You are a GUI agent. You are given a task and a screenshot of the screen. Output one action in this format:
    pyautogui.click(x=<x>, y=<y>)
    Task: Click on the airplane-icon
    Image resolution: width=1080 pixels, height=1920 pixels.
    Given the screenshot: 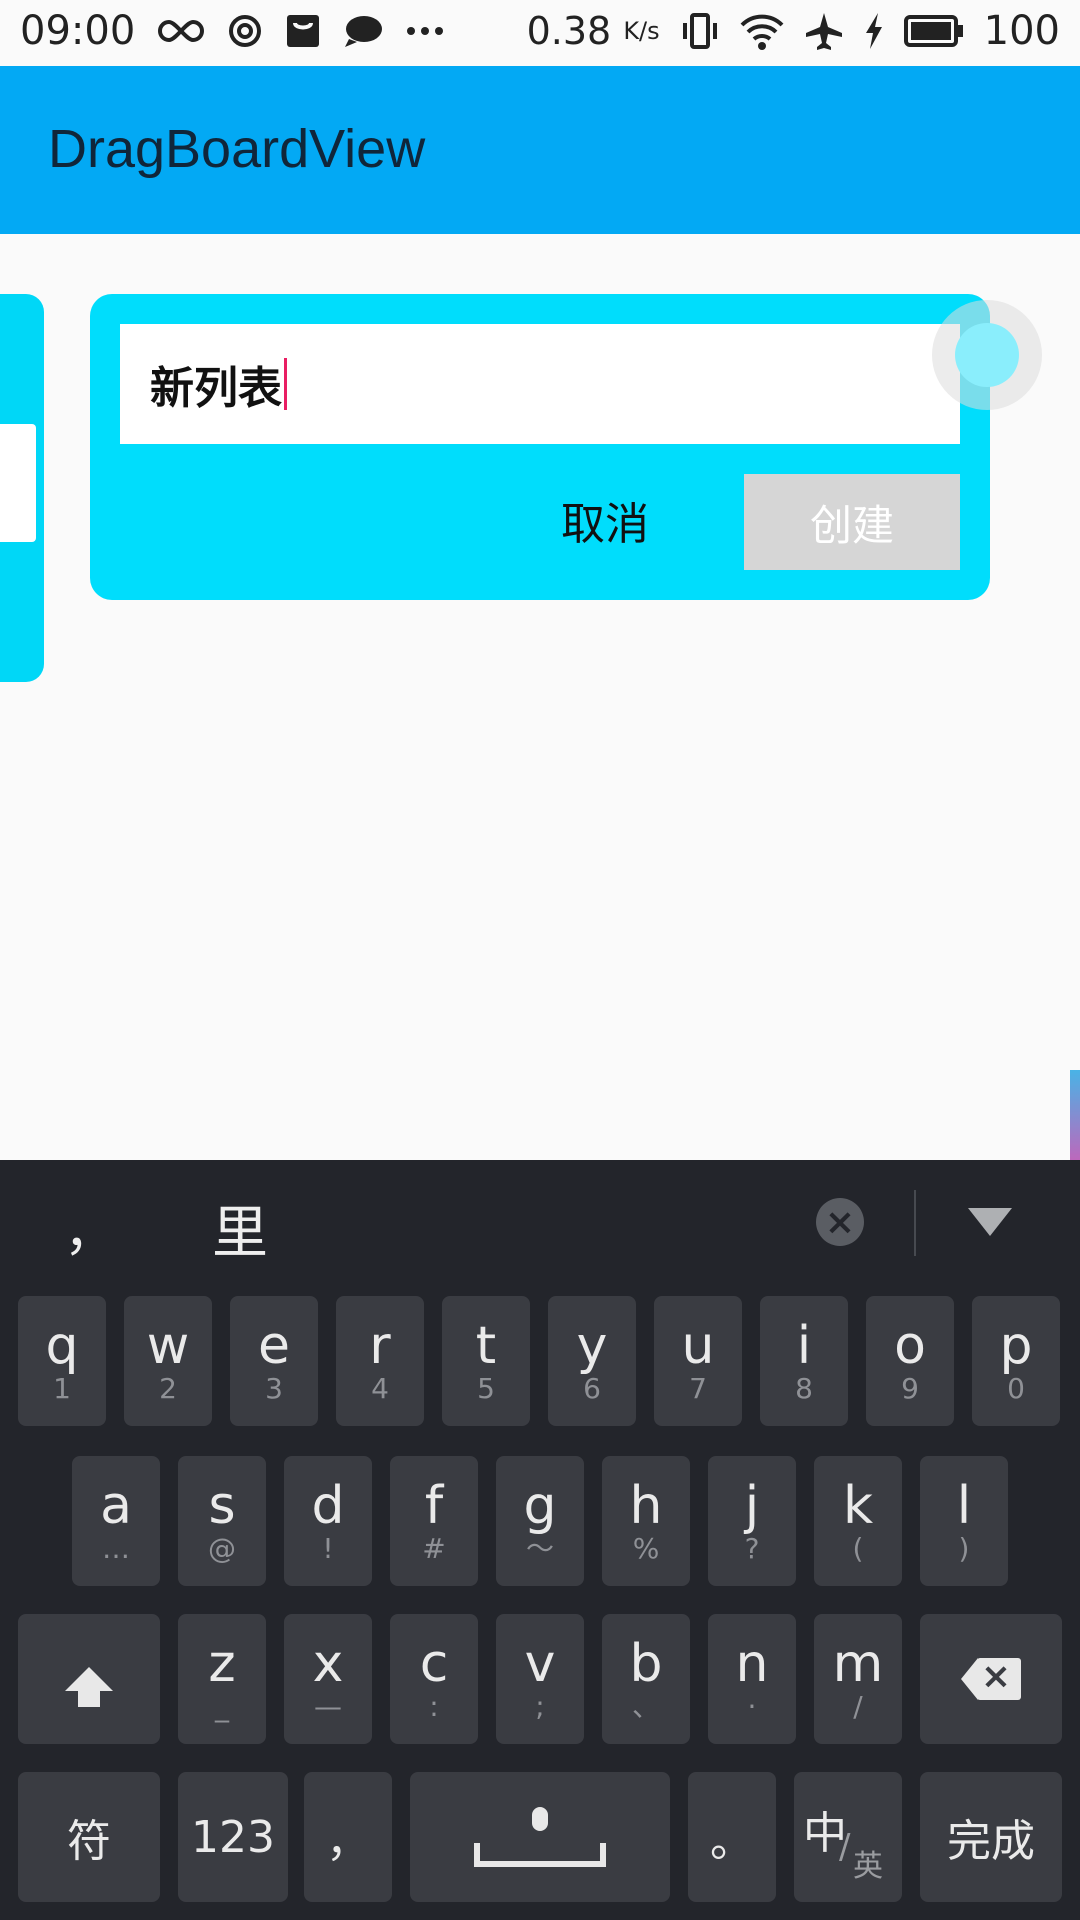 What is the action you would take?
    pyautogui.click(x=824, y=31)
    